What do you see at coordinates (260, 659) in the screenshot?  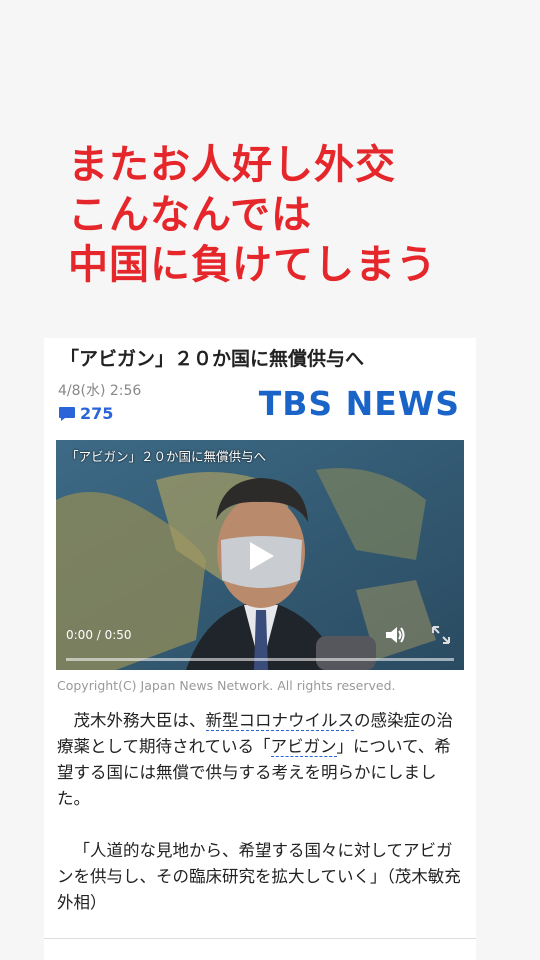 I see `video-progress-bar` at bounding box center [260, 659].